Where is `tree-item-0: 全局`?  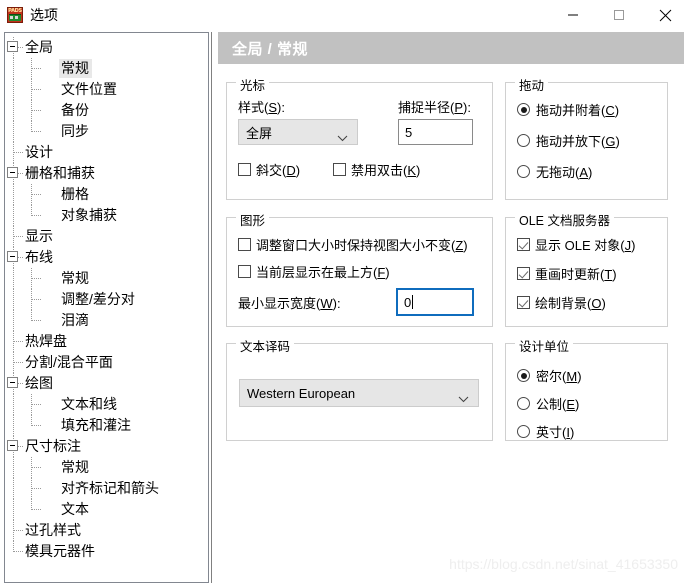
tree-item-0: 全局 is located at coordinates (106, 47).